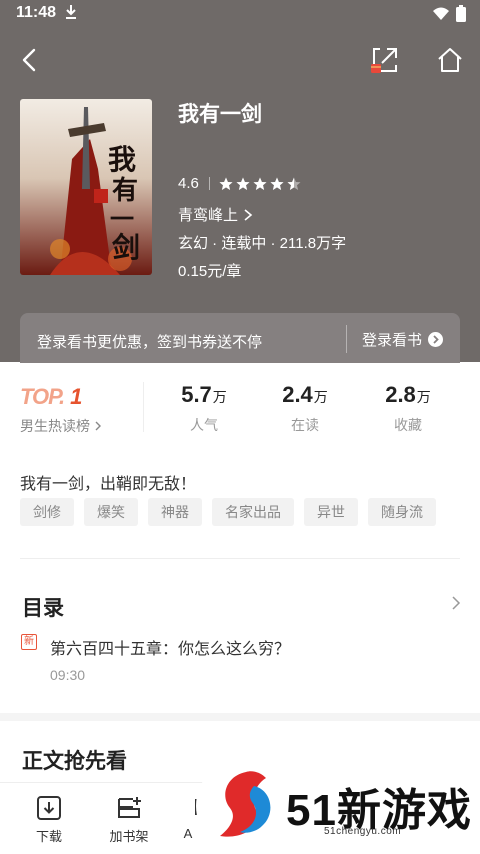  What do you see at coordinates (436, 339) in the screenshot?
I see `arrow-circle-right-icon` at bounding box center [436, 339].